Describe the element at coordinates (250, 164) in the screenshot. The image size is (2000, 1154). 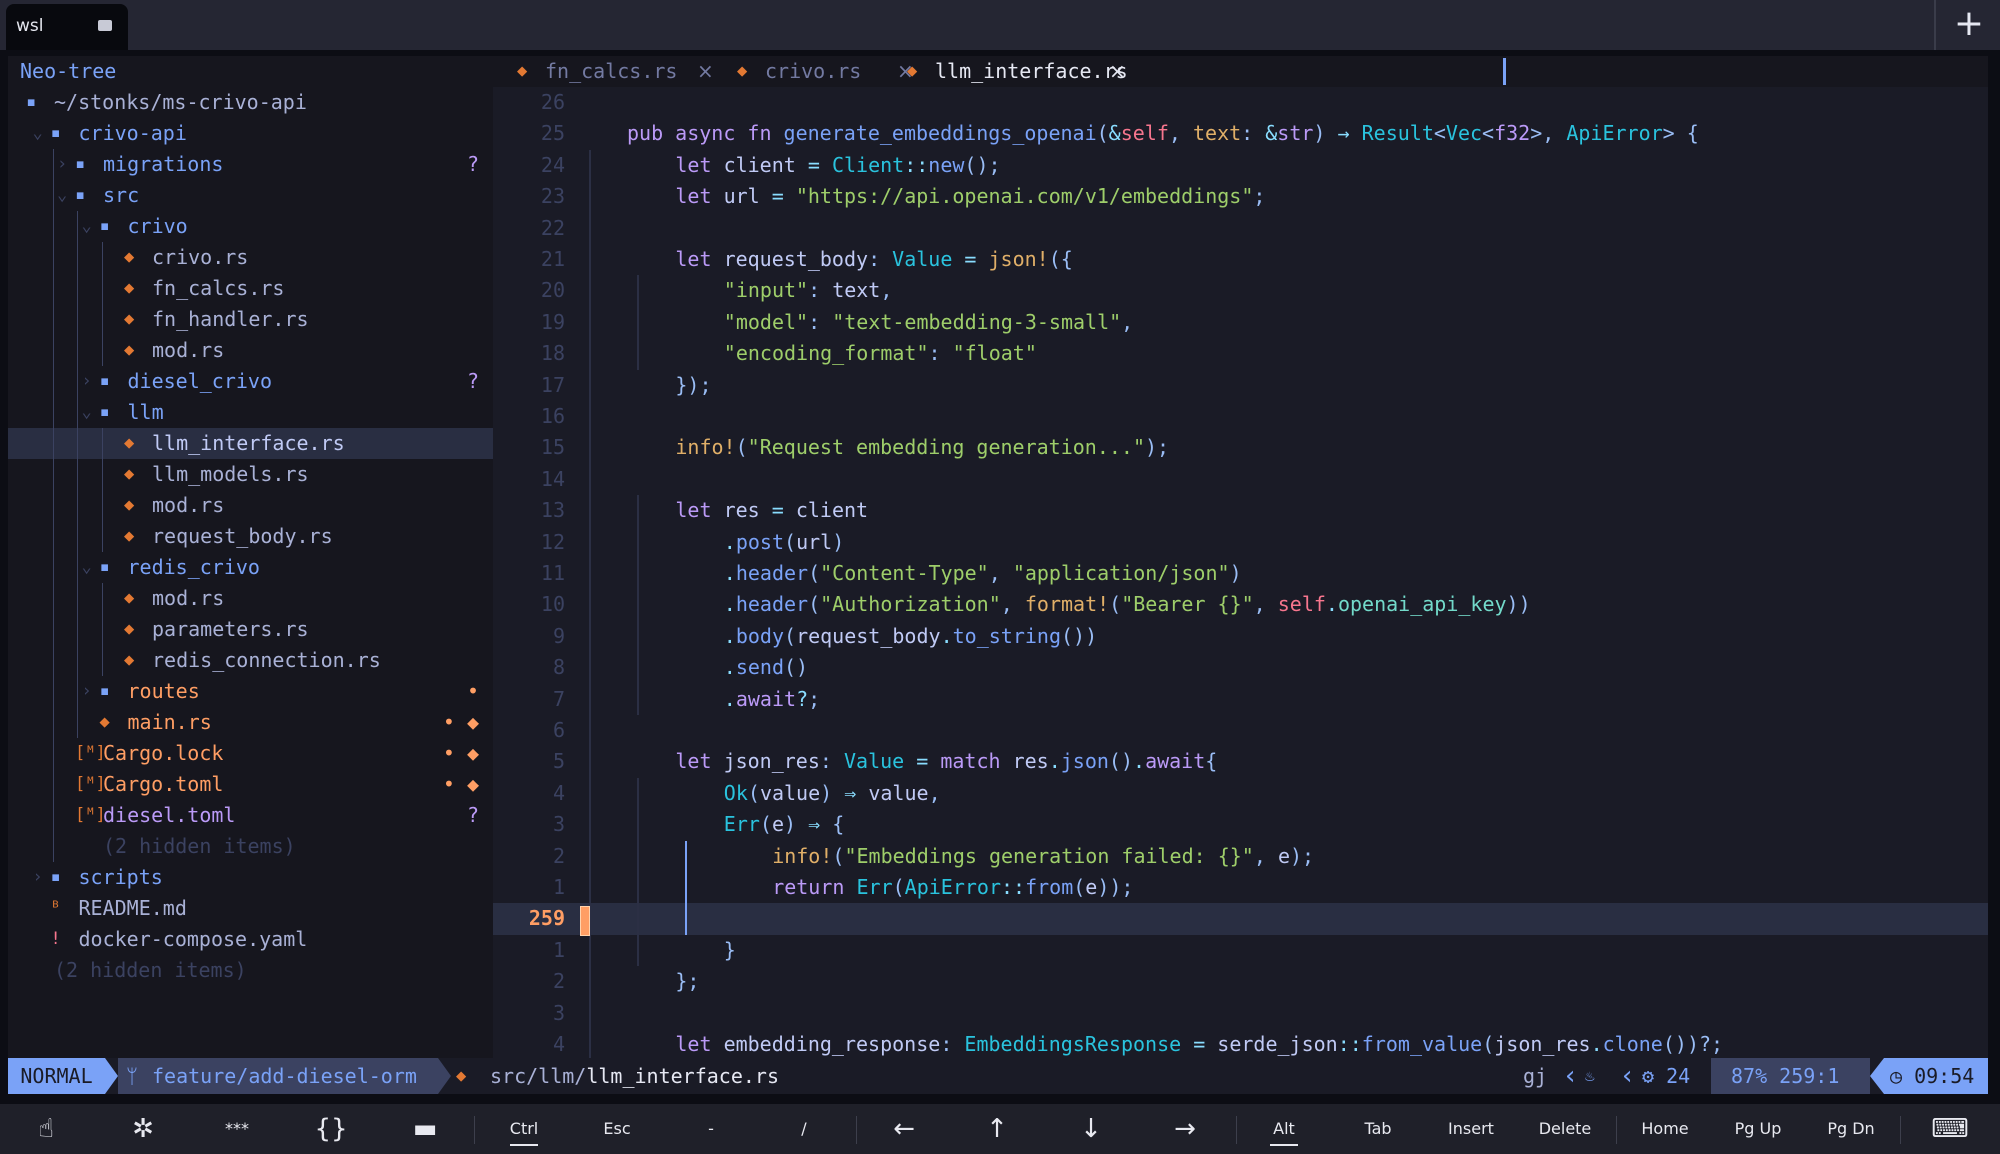
I see `tree-row: › ▪ migrations?` at that location.